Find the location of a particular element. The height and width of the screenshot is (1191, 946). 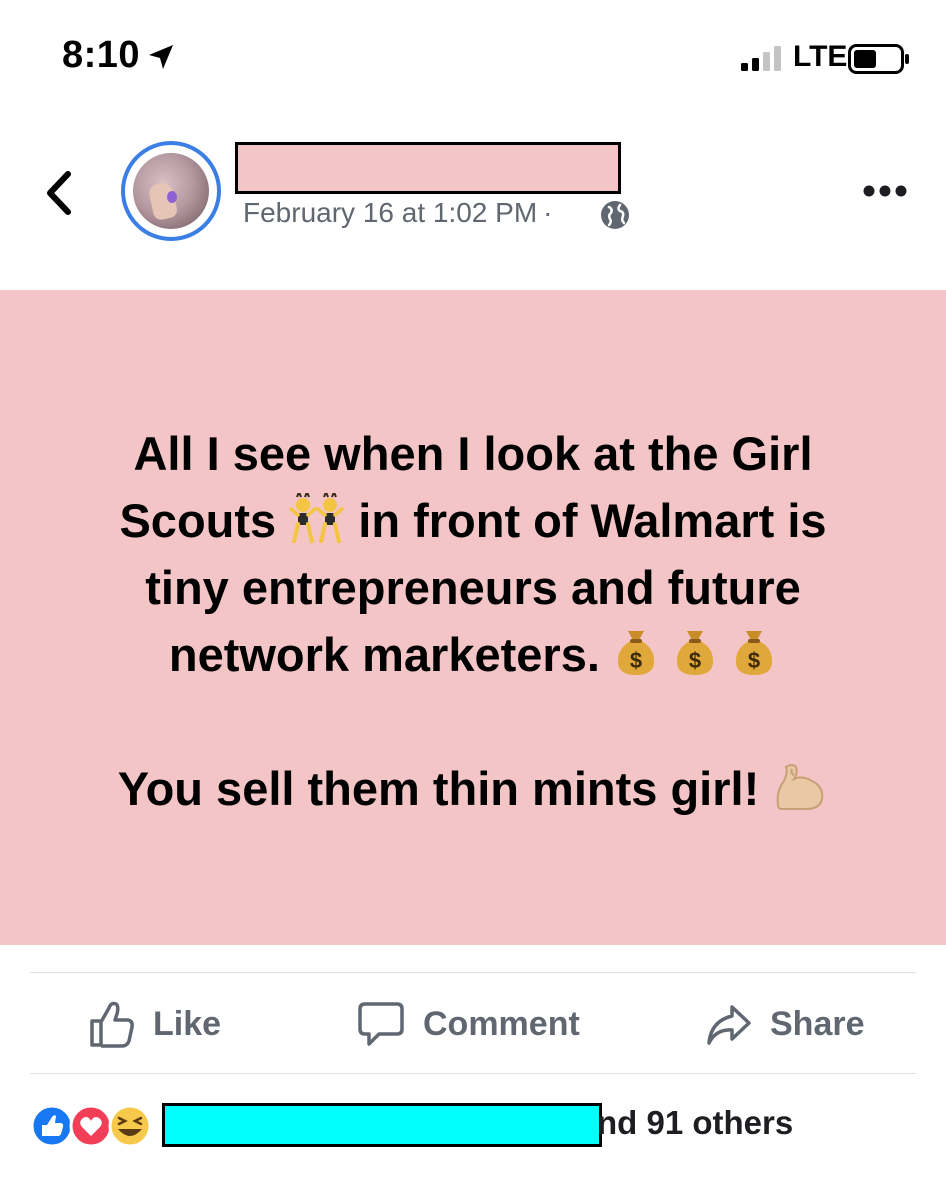

comment-button: Comment is located at coordinates (468, 1024).